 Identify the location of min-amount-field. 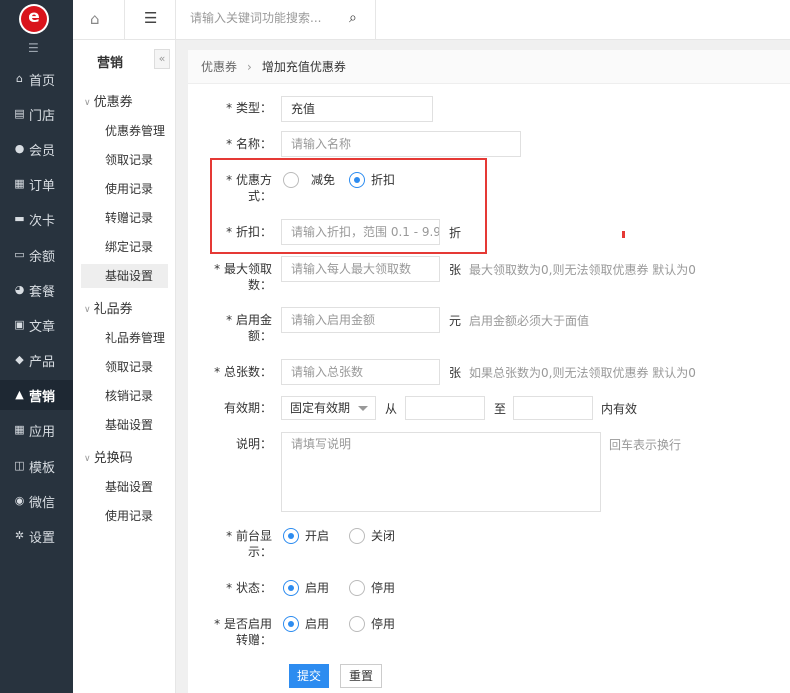
(360, 320).